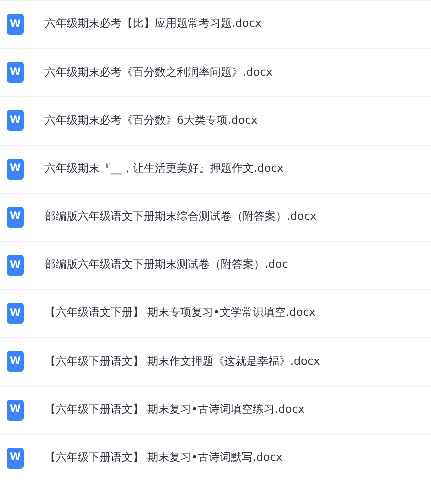  Describe the element at coordinates (151, 121) in the screenshot. I see `file-name: 六年级期末必考《百分数》6大类专项.docx` at that location.